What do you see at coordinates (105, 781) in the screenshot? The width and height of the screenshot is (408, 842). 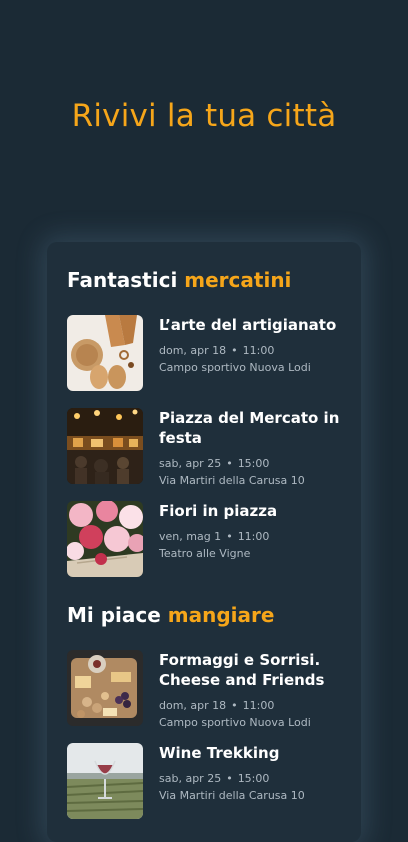 I see `event-image-wine-trekking` at bounding box center [105, 781].